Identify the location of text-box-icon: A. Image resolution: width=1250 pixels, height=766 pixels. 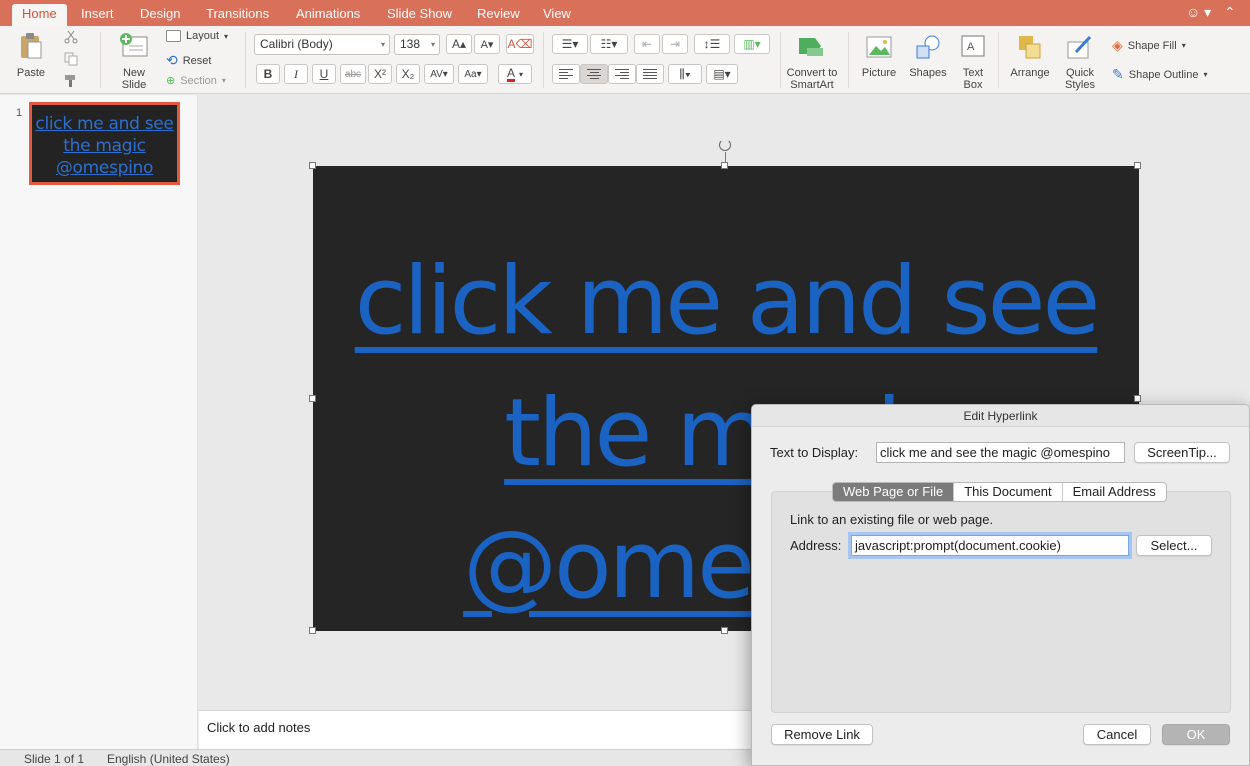
(973, 46).